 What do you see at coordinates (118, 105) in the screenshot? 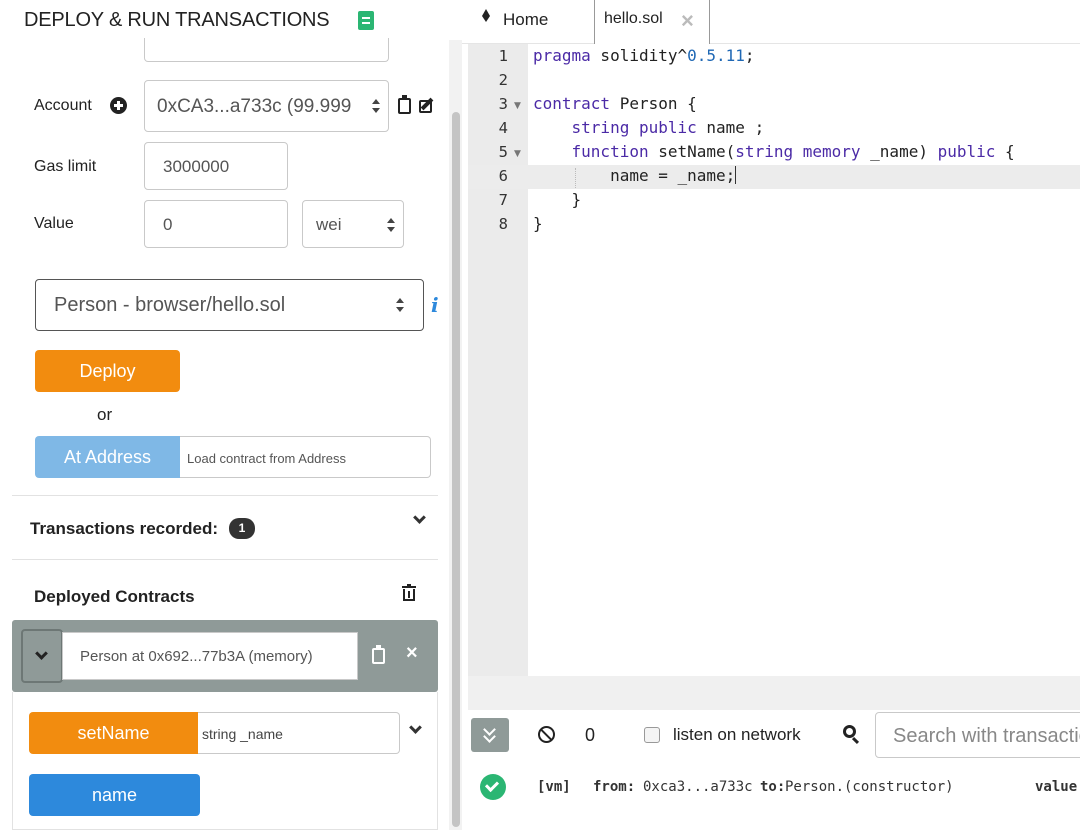
I see `add-account-icon` at bounding box center [118, 105].